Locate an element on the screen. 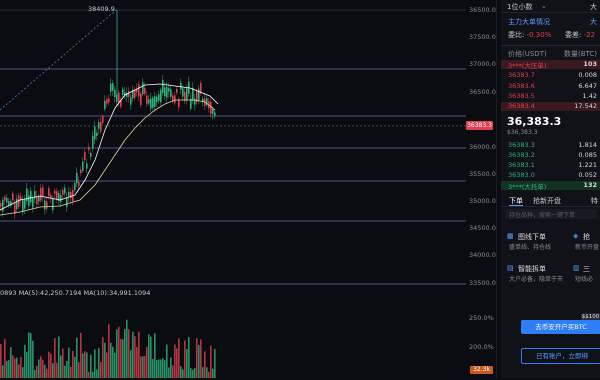  ask-row: 36383.6 6.647 is located at coordinates (550, 86).